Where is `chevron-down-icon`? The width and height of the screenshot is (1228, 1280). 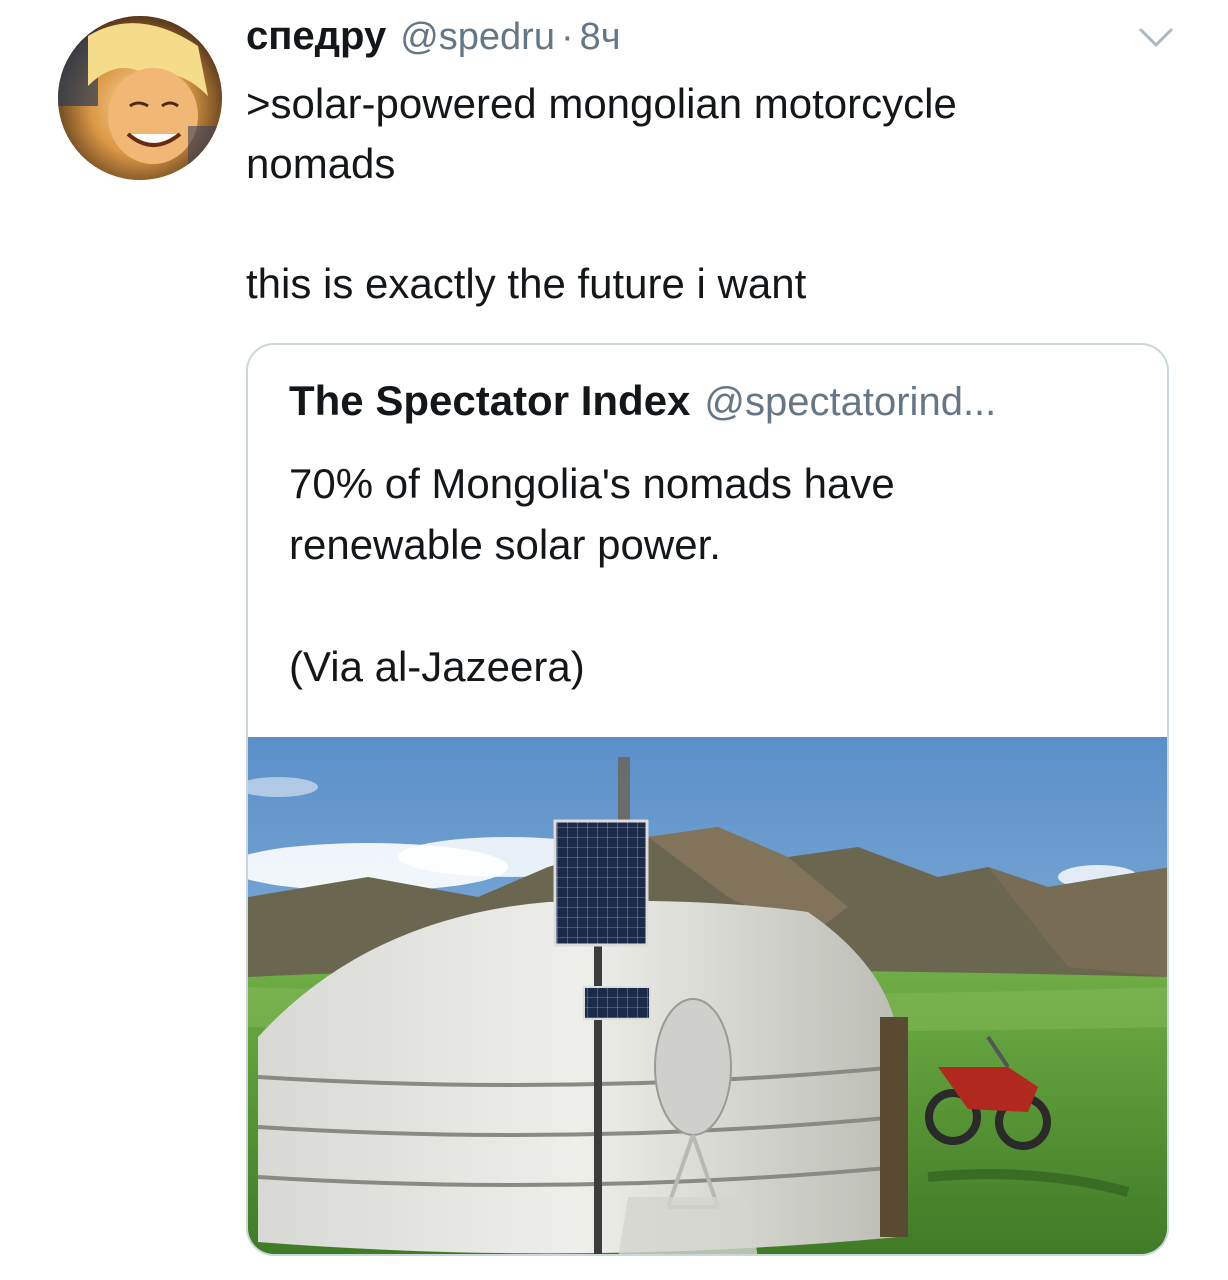 chevron-down-icon is located at coordinates (1156, 38).